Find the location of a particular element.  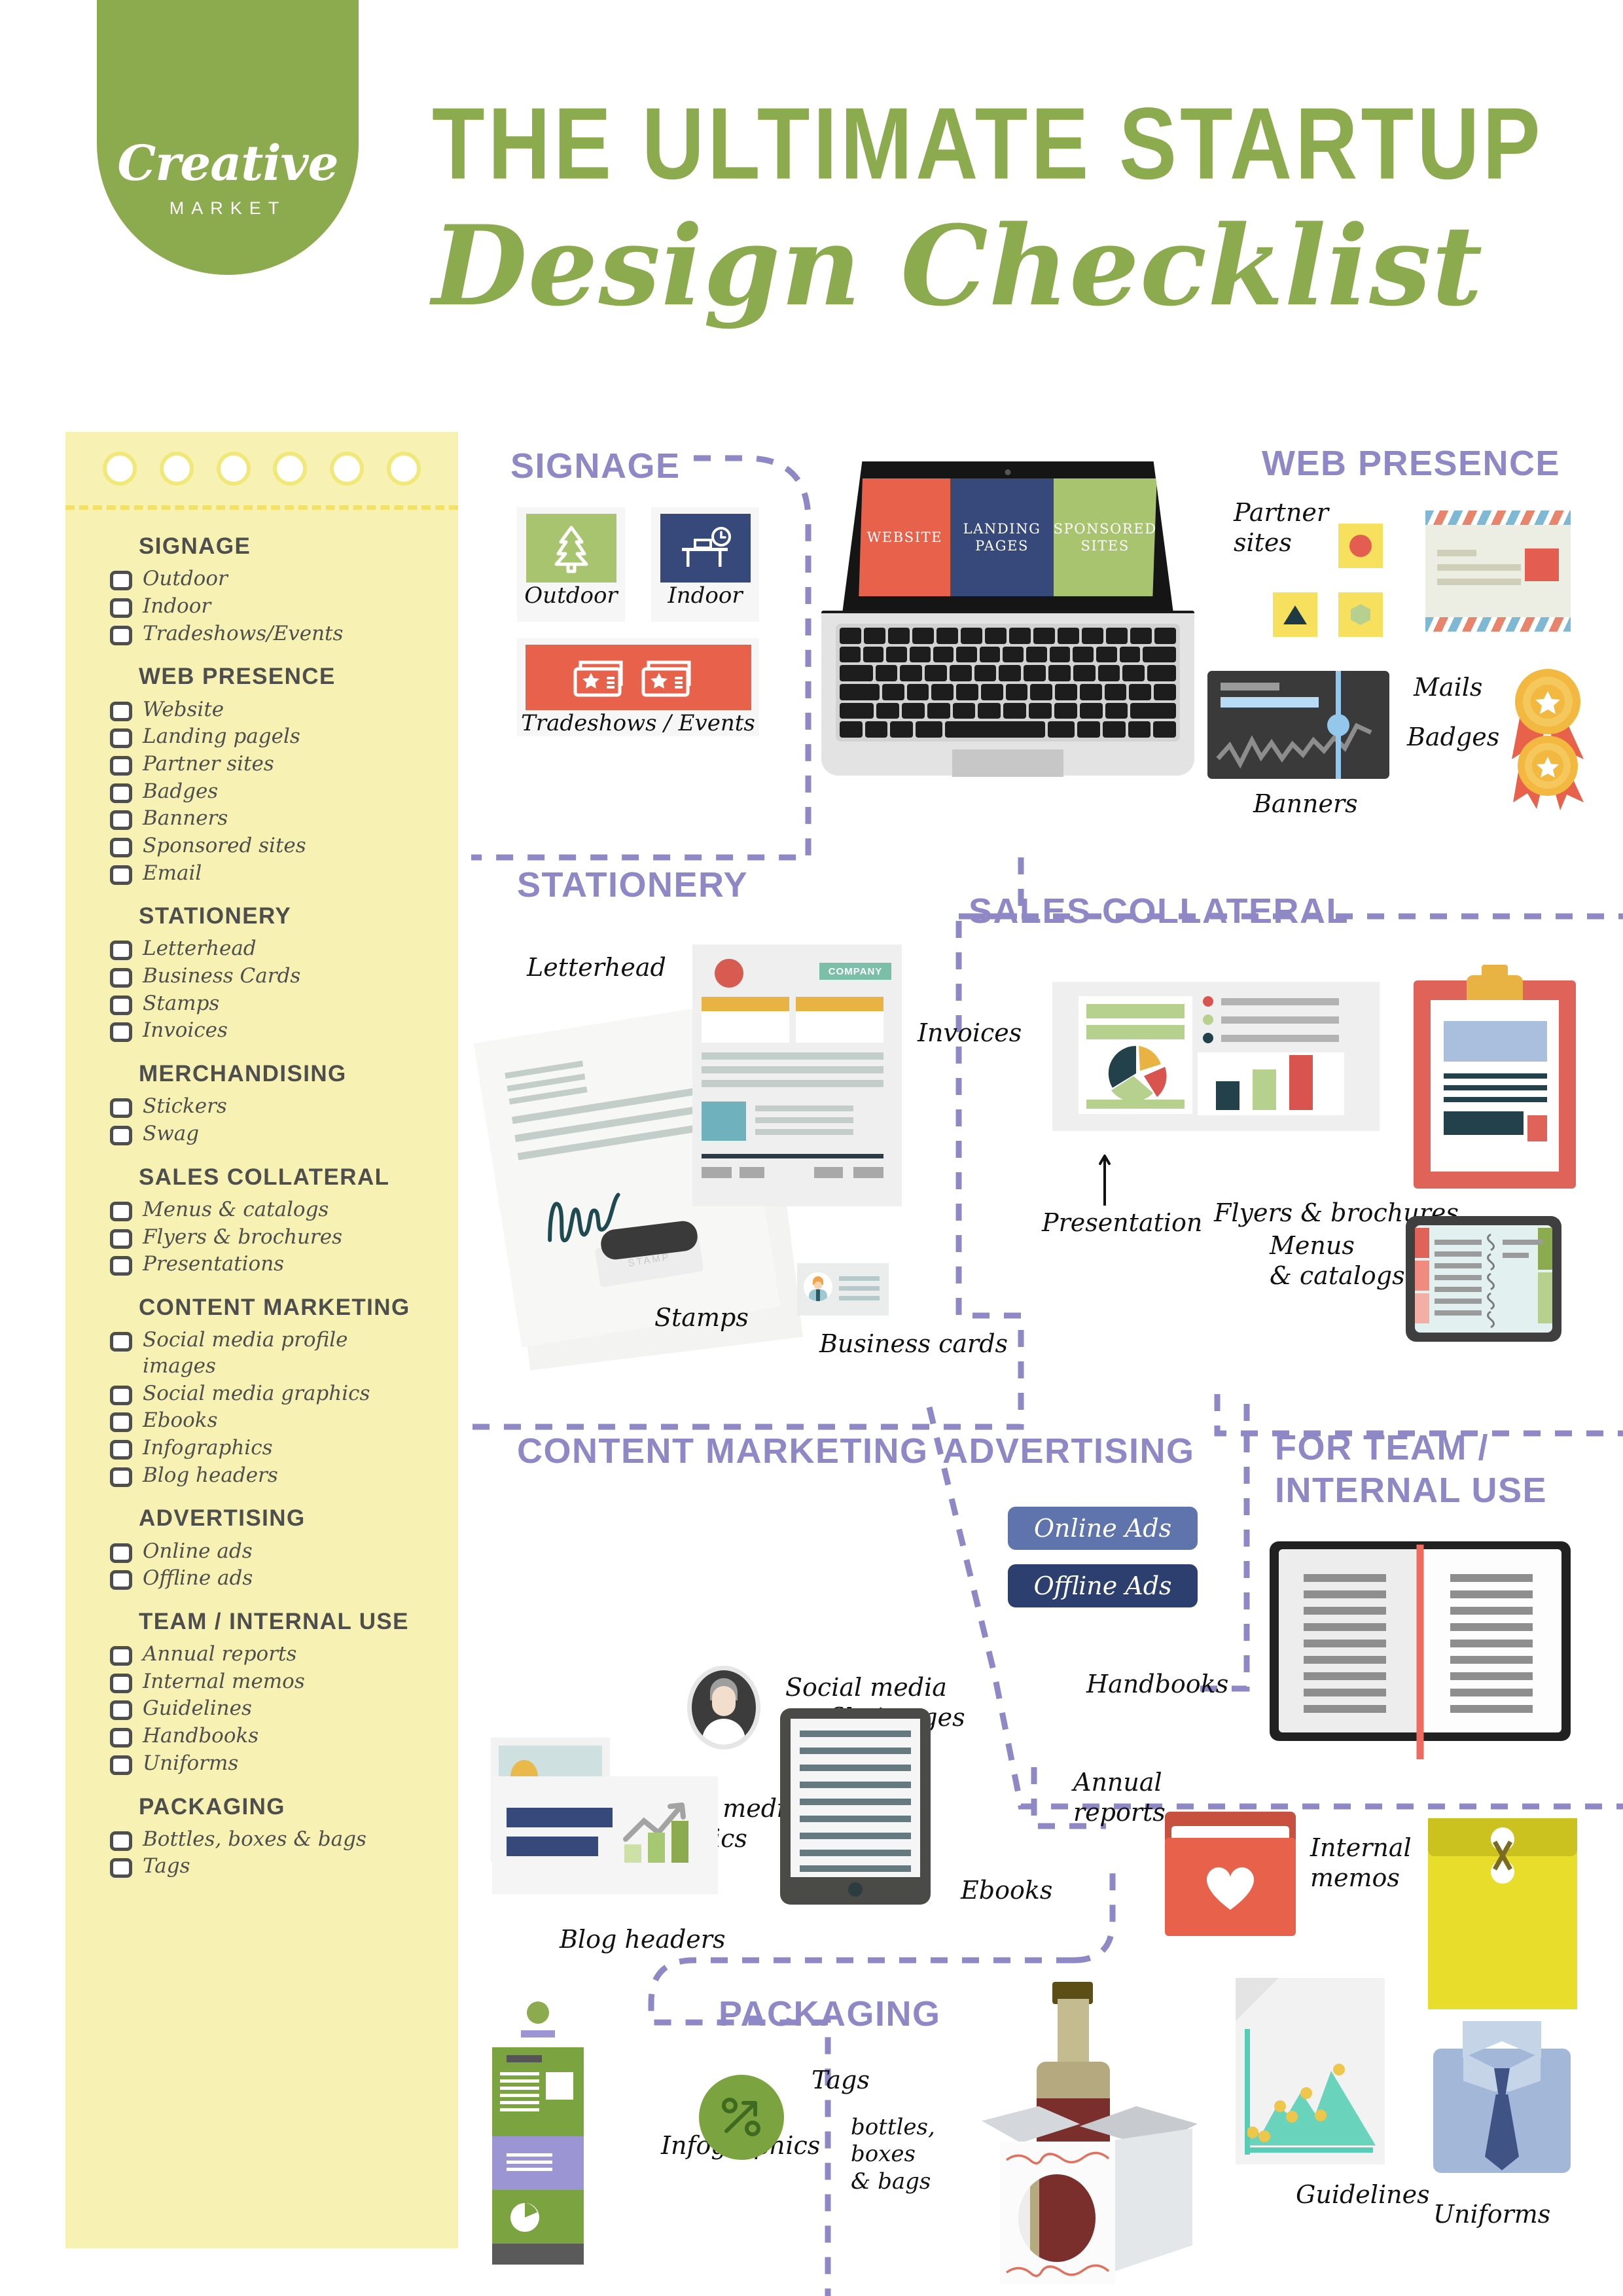

checklist-group-heading: STATIONERY is located at coordinates (216, 916).